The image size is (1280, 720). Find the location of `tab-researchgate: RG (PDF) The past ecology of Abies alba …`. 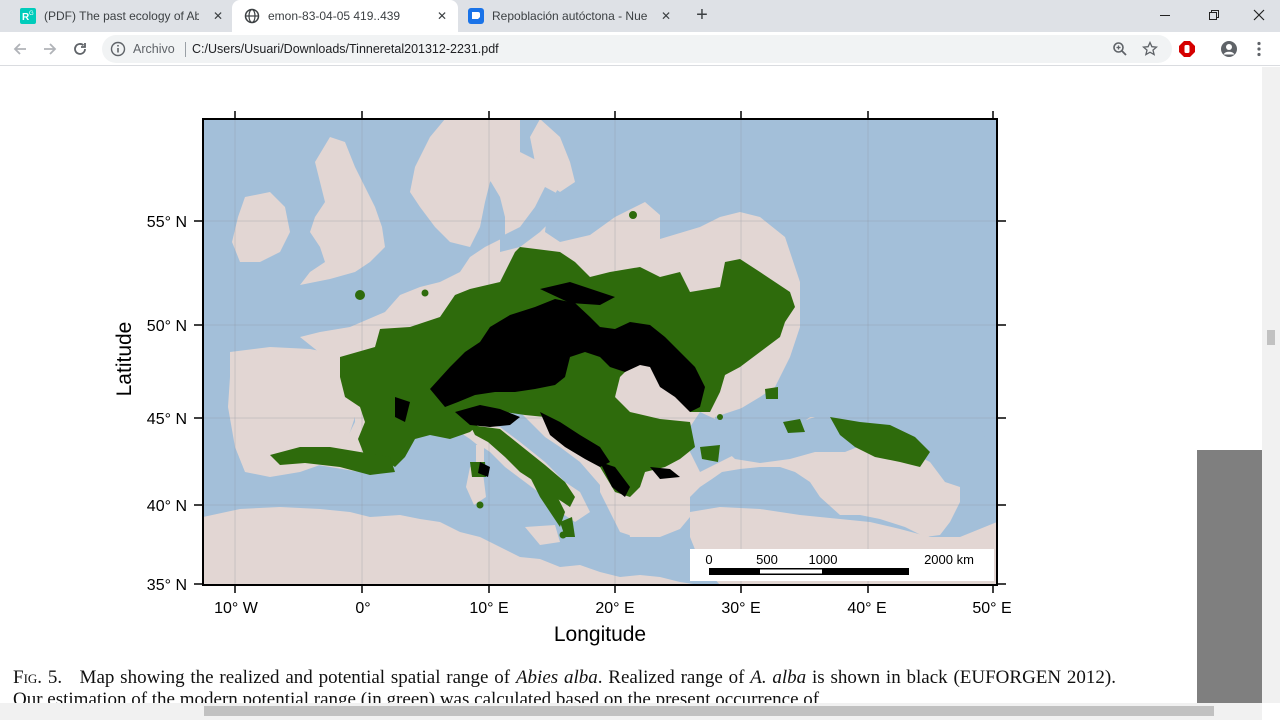

tab-researchgate: RG (PDF) The past ecology of Abies alba … is located at coordinates (121, 16).